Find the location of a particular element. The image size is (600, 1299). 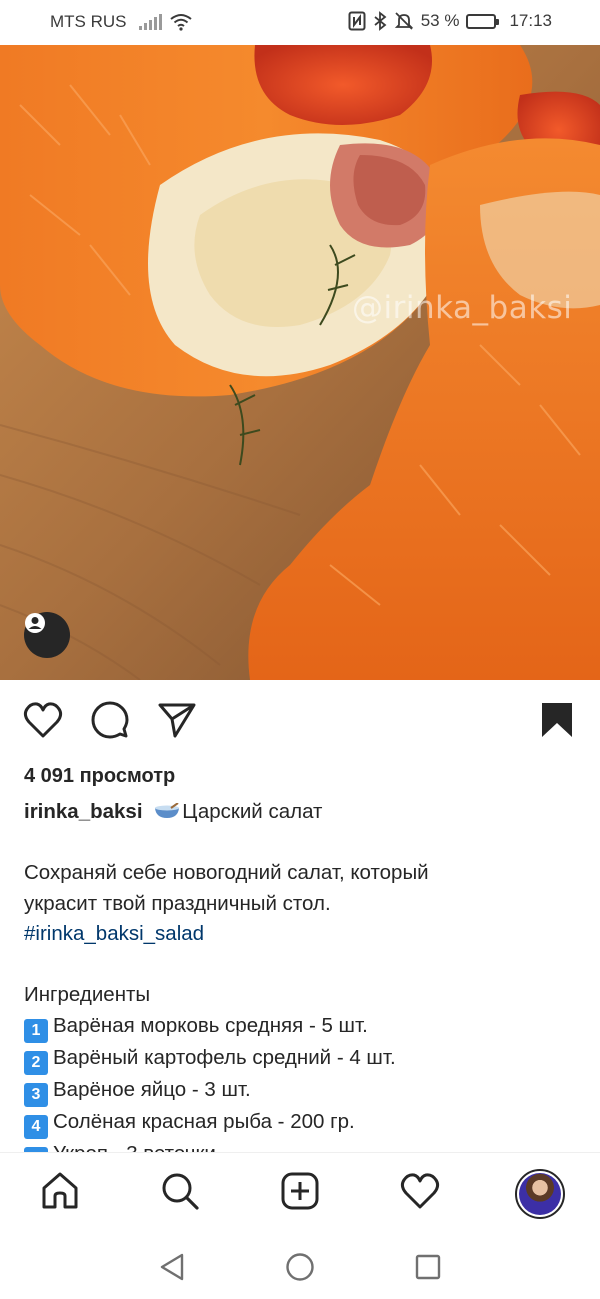

caption-username: irinka_baksi is located at coordinates (83, 811).